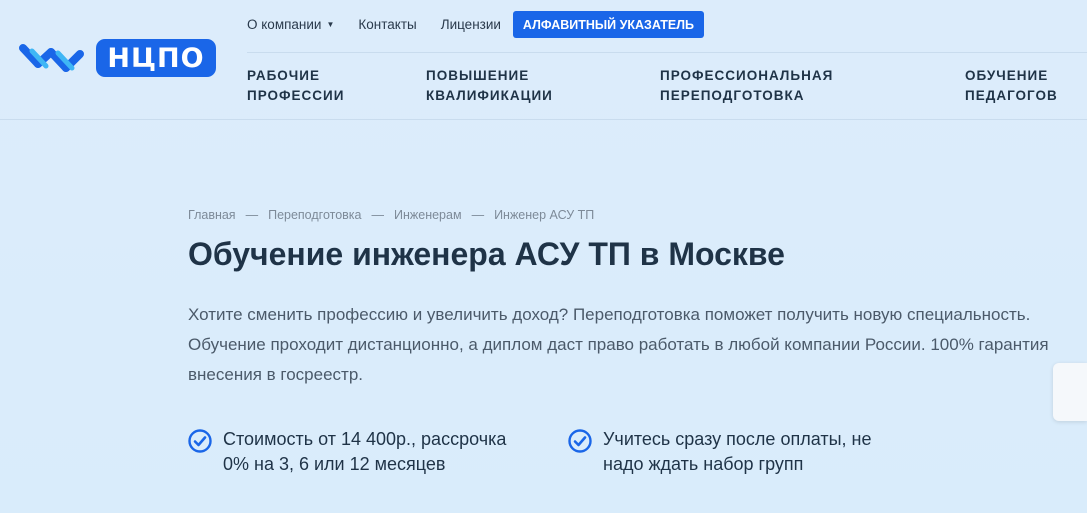 This screenshot has height=513, width=1087. What do you see at coordinates (1007, 75) in the screenshot?
I see `main-nav-item-line: ОБУЧЕНИЕ` at bounding box center [1007, 75].